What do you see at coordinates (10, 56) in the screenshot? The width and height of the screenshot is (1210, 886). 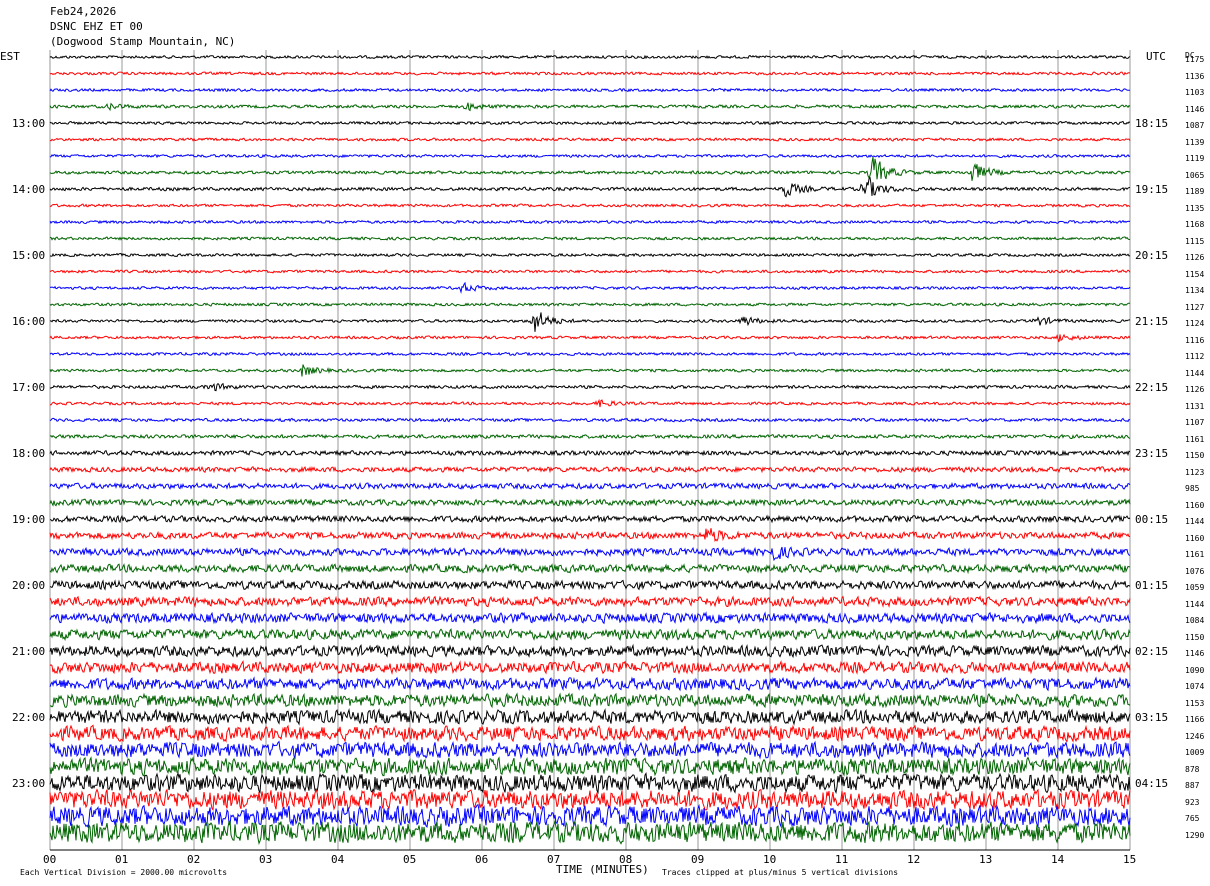 I see `timezone-left: EST` at bounding box center [10, 56].